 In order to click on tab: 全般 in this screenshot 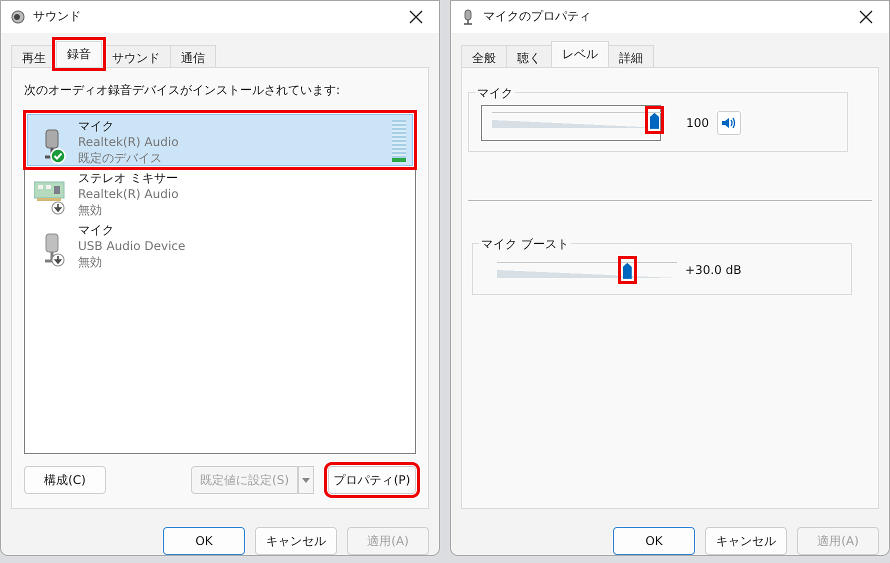, I will do `click(484, 55)`.